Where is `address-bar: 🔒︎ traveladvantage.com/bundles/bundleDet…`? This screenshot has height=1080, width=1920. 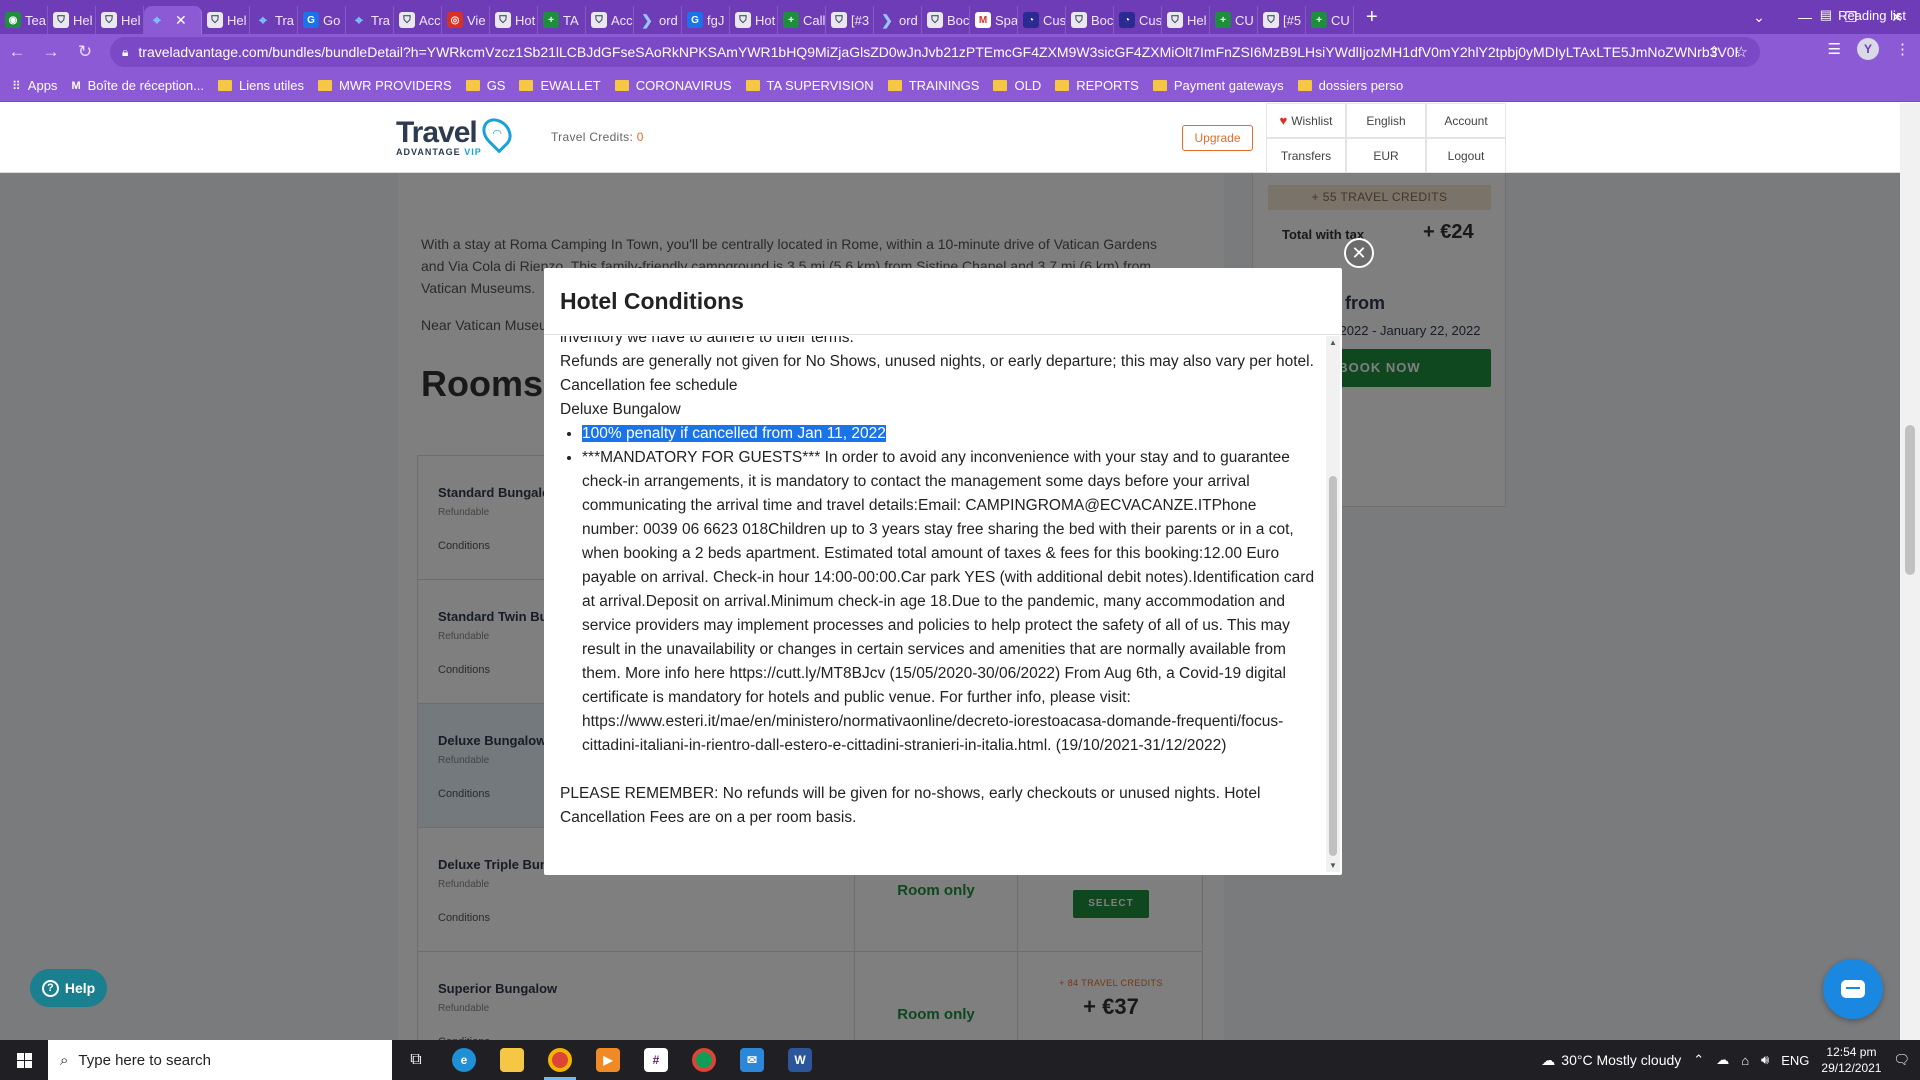
address-bar: 🔒︎ traveladvantage.com/bundles/bundleDet… is located at coordinates (935, 52).